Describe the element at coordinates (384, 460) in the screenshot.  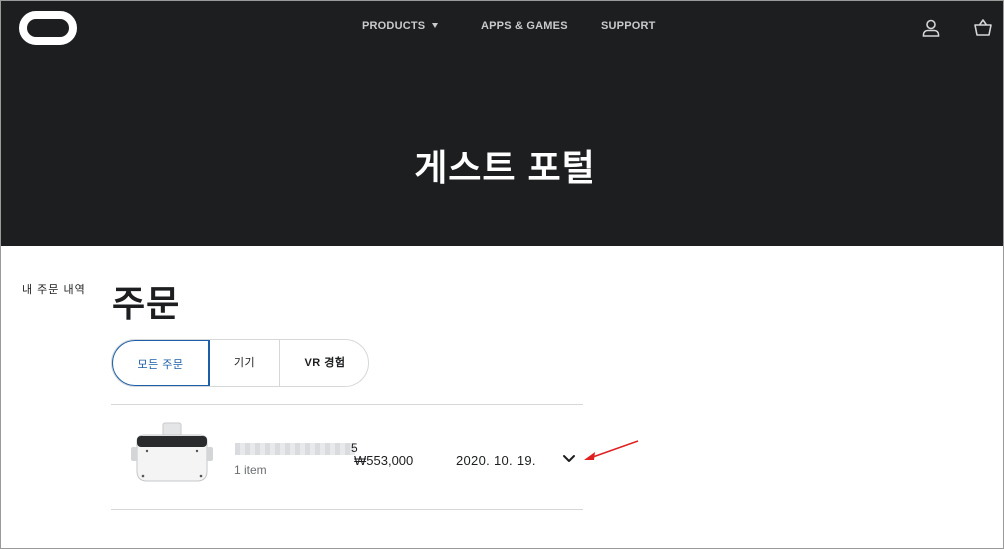
I see `order-price: ₩553,000` at that location.